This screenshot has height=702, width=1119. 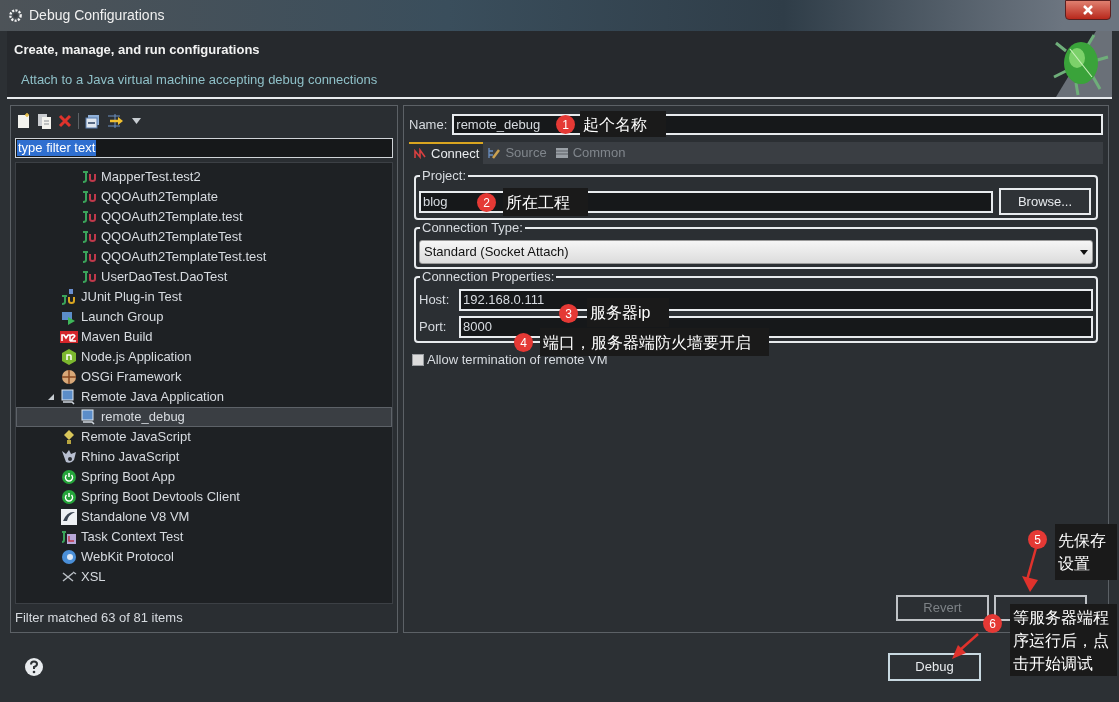 What do you see at coordinates (435, 300) in the screenshot?
I see `host-label: Host:` at bounding box center [435, 300].